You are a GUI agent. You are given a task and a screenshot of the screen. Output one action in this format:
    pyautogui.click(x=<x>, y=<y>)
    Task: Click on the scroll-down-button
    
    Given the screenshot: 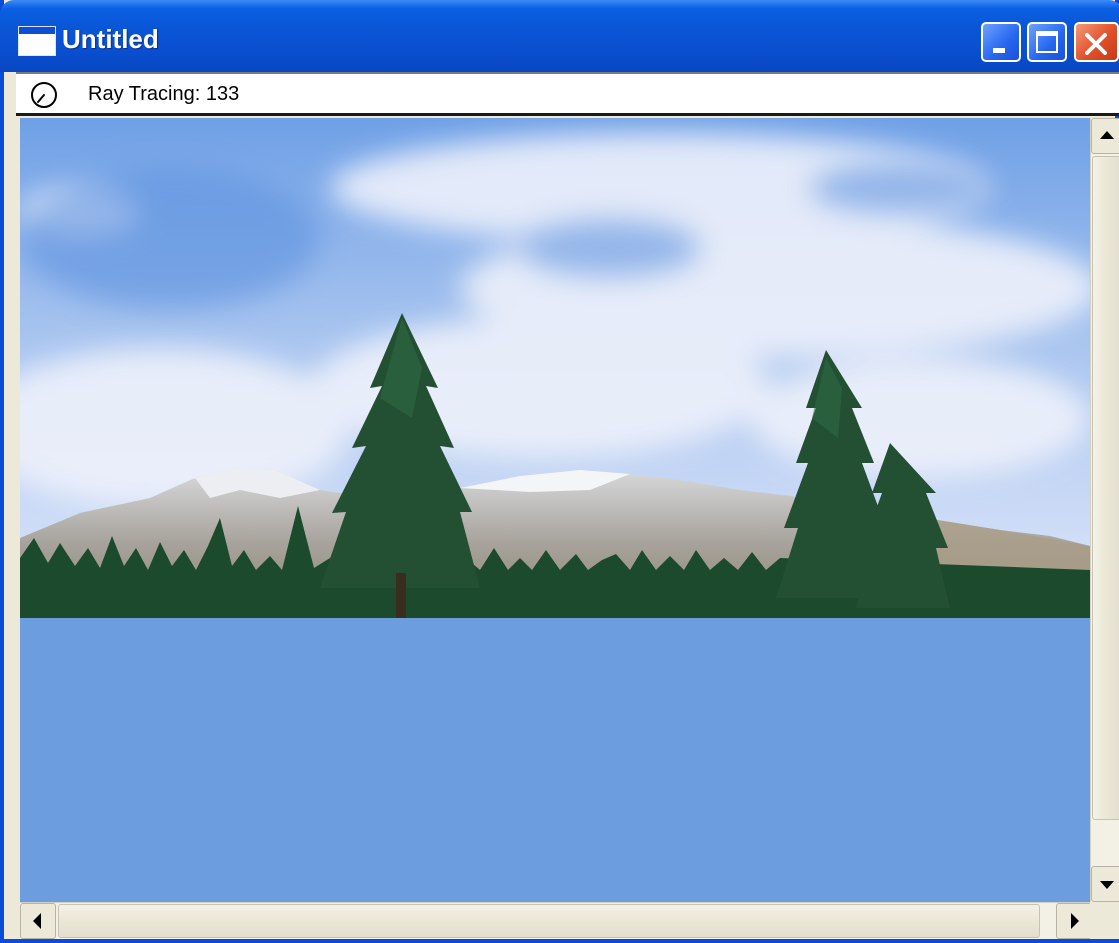 What is the action you would take?
    pyautogui.click(x=1105, y=884)
    